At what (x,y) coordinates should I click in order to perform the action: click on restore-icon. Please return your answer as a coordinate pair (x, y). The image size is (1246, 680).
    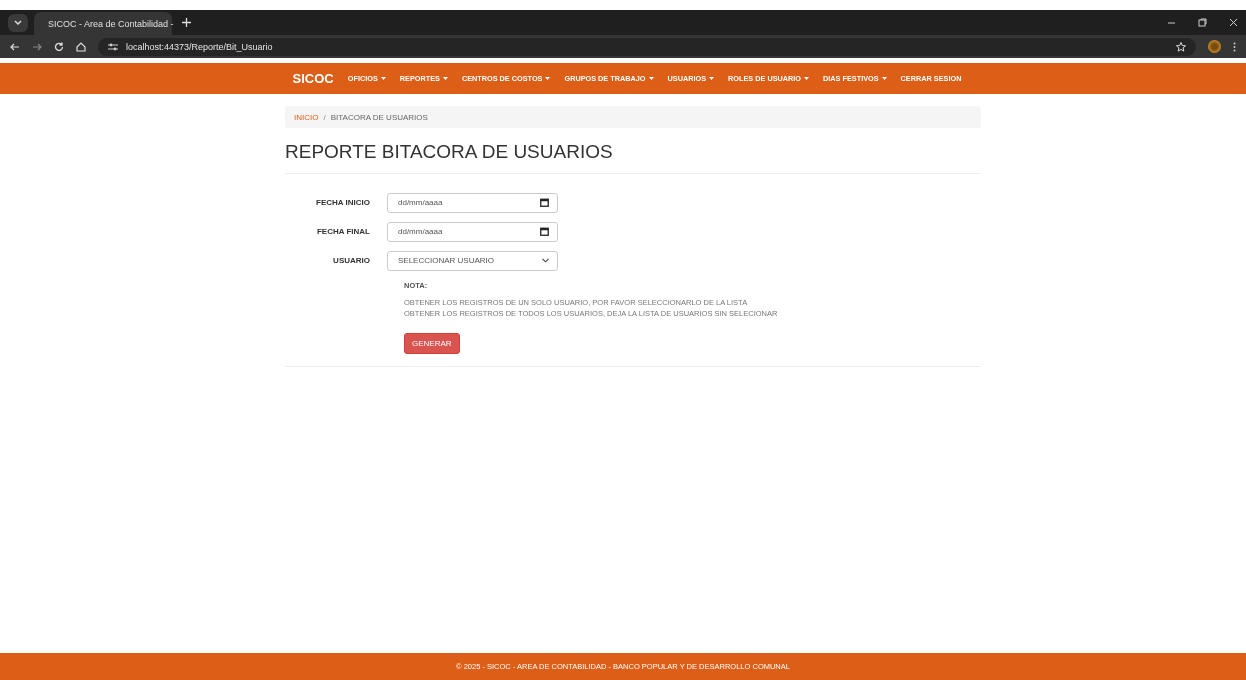
    Looking at the image, I should click on (1202, 22).